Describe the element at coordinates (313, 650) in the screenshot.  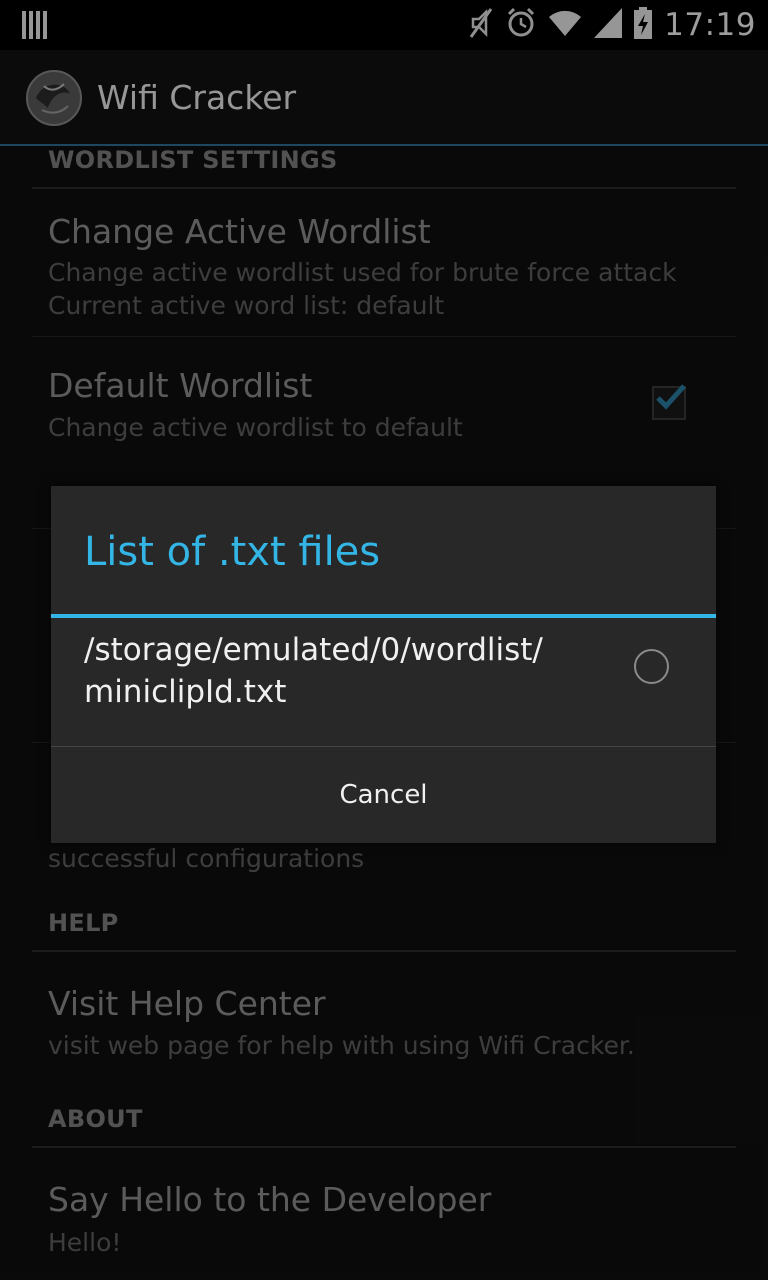
I see `file-path-line: /storage/emulated/0/wordlist/` at that location.